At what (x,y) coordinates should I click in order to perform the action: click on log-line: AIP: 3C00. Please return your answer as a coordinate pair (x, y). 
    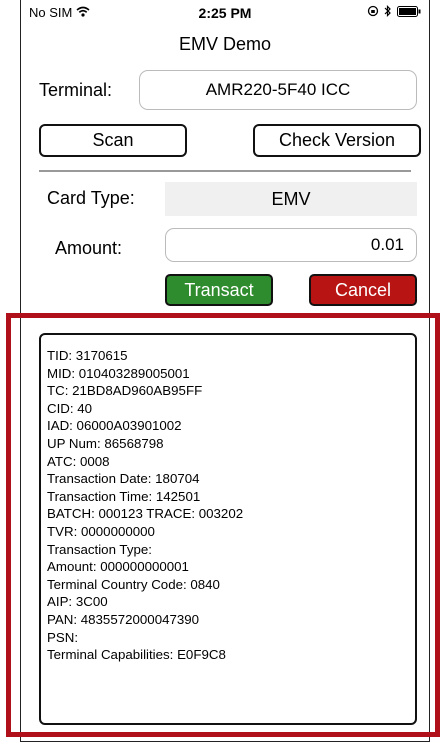
    Looking at the image, I should click on (77, 602).